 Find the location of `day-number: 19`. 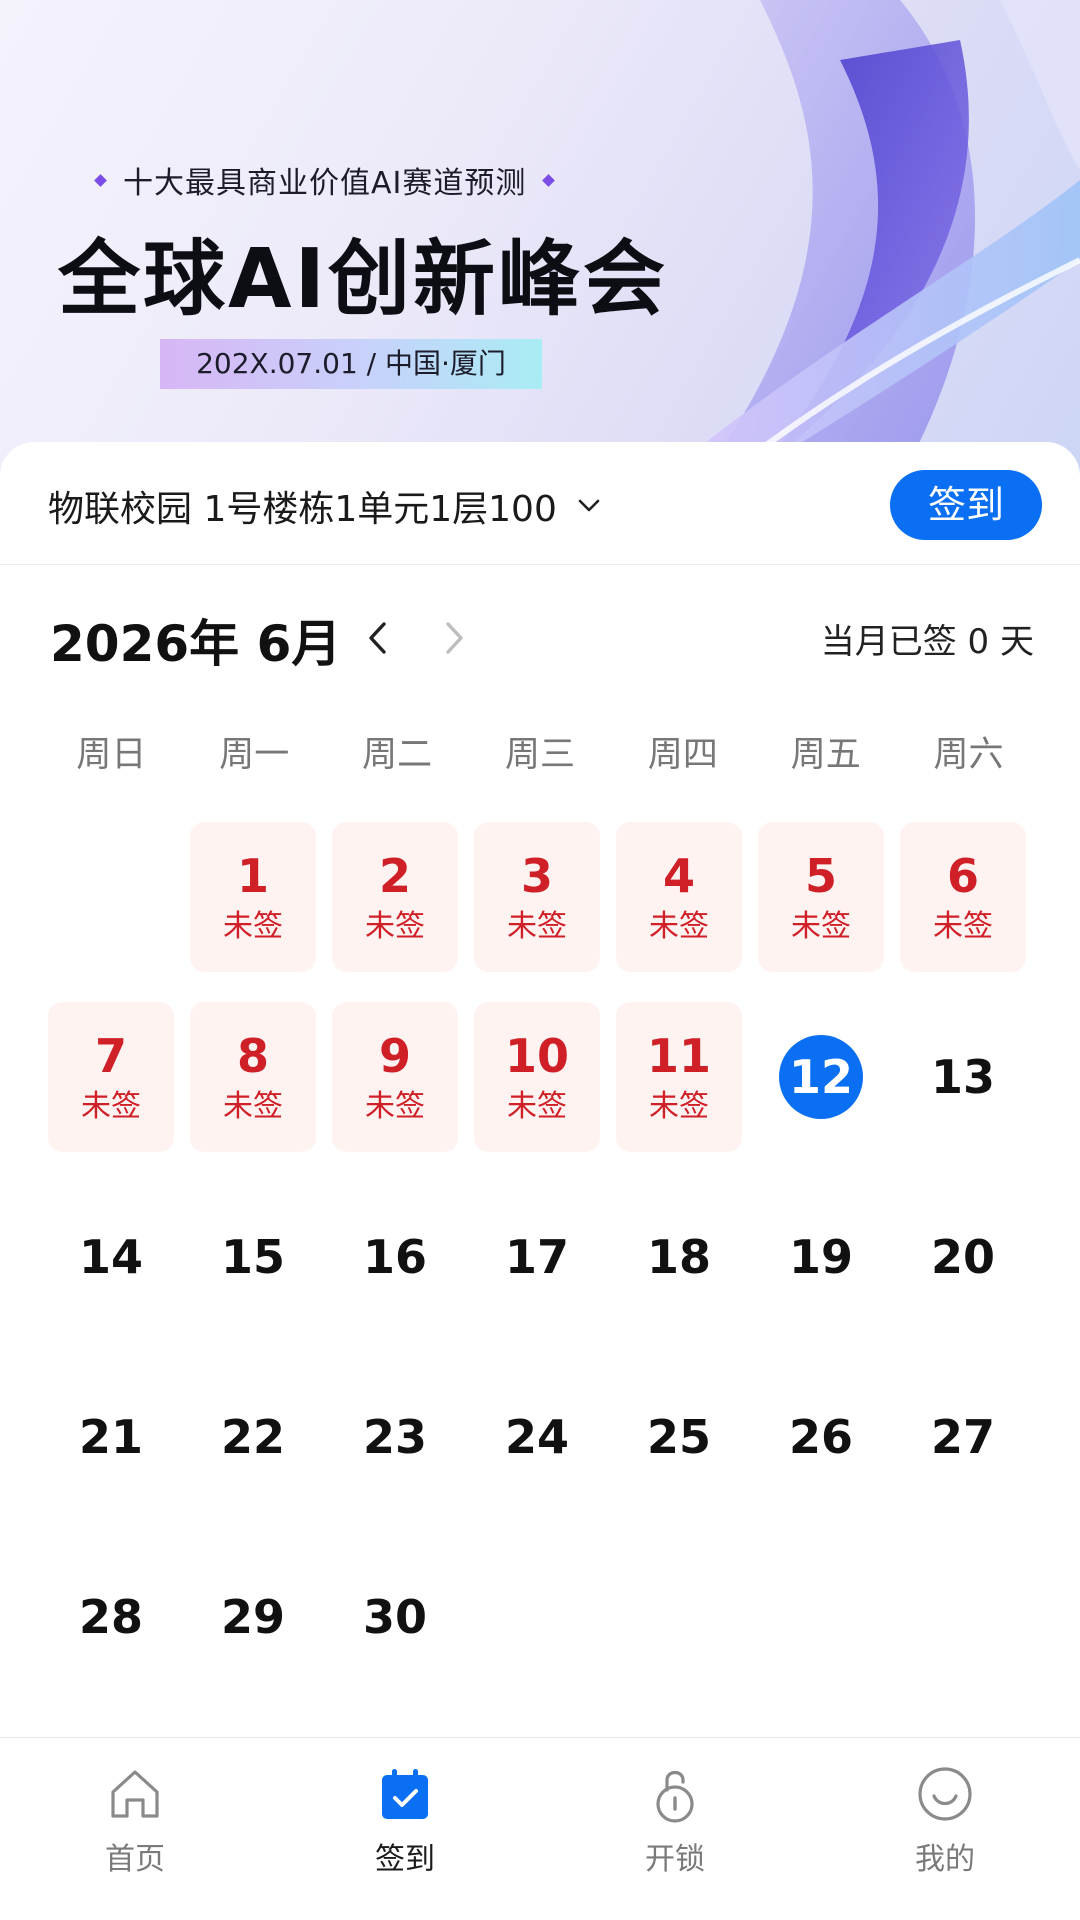

day-number: 19 is located at coordinates (820, 1257).